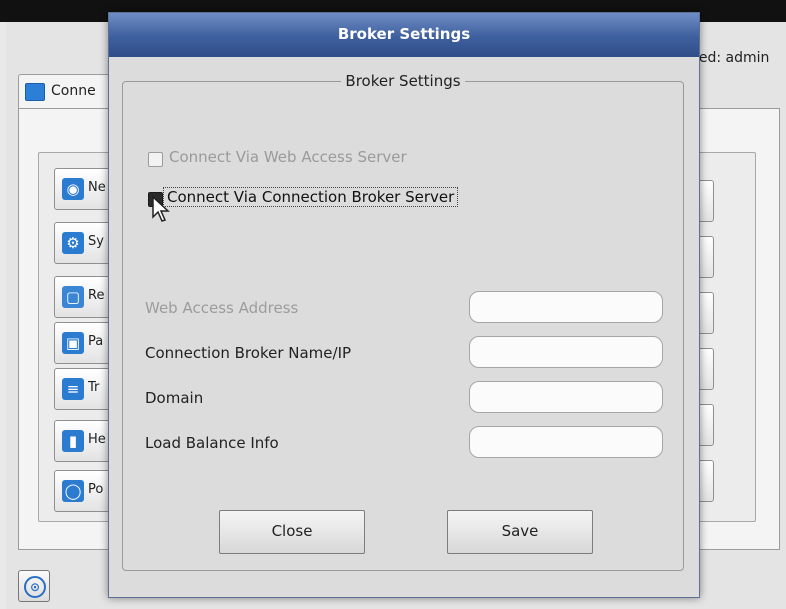  What do you see at coordinates (85, 343) in the screenshot?
I see `sidebar-item-password: ▣ Pa` at bounding box center [85, 343].